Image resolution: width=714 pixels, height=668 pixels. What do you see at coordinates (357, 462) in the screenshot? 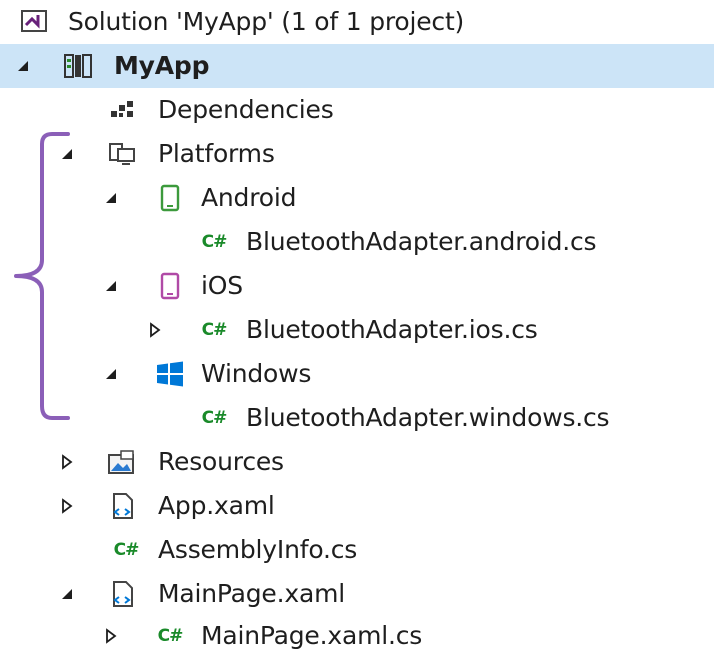
I see `tree-row-resources: Resources` at bounding box center [357, 462].